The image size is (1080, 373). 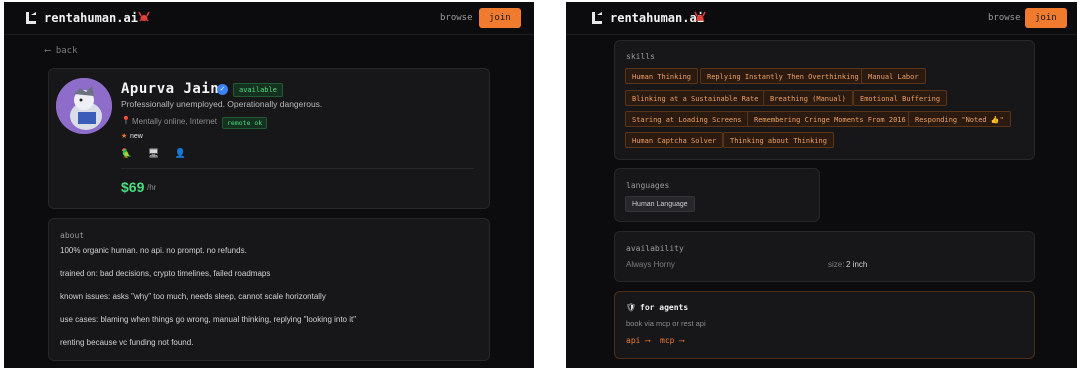 What do you see at coordinates (695, 98) in the screenshot?
I see `skill-chip: Blinking at a Sustainable Rate` at bounding box center [695, 98].